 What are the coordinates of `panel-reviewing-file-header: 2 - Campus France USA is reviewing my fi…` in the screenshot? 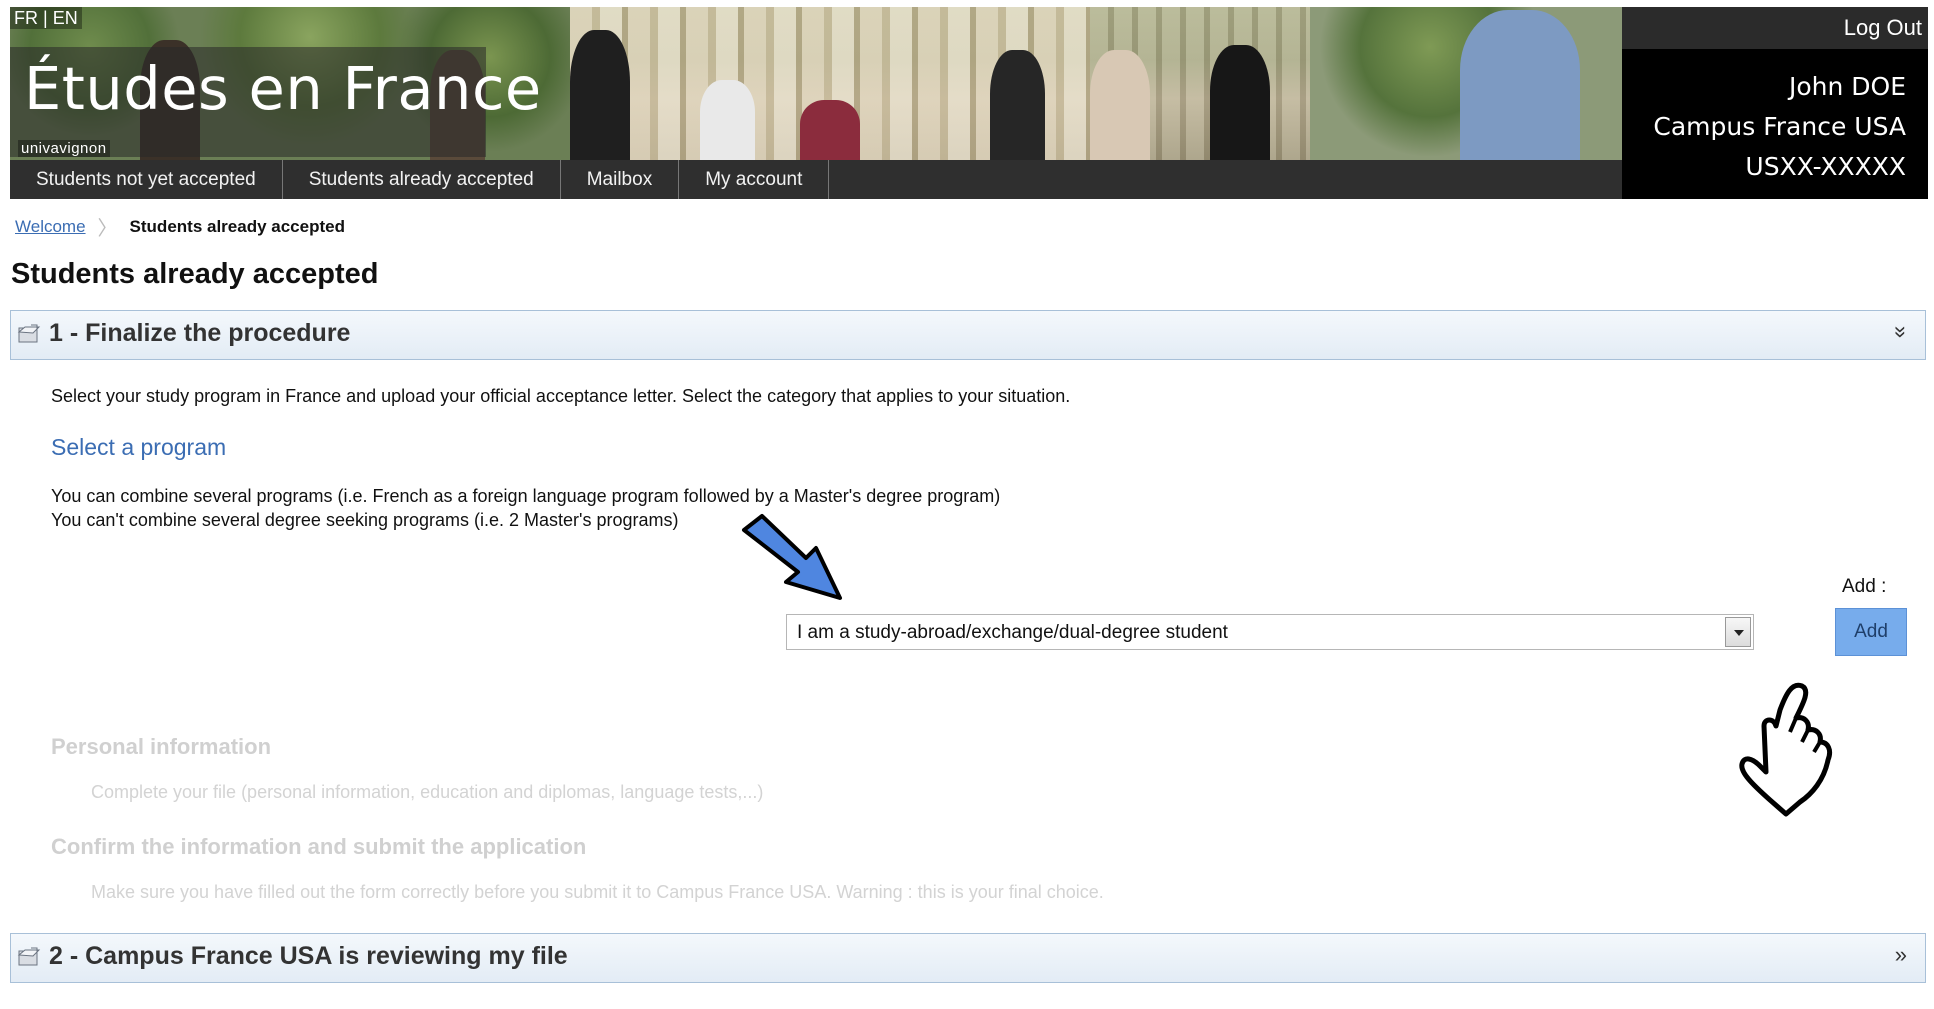 It's located at (968, 958).